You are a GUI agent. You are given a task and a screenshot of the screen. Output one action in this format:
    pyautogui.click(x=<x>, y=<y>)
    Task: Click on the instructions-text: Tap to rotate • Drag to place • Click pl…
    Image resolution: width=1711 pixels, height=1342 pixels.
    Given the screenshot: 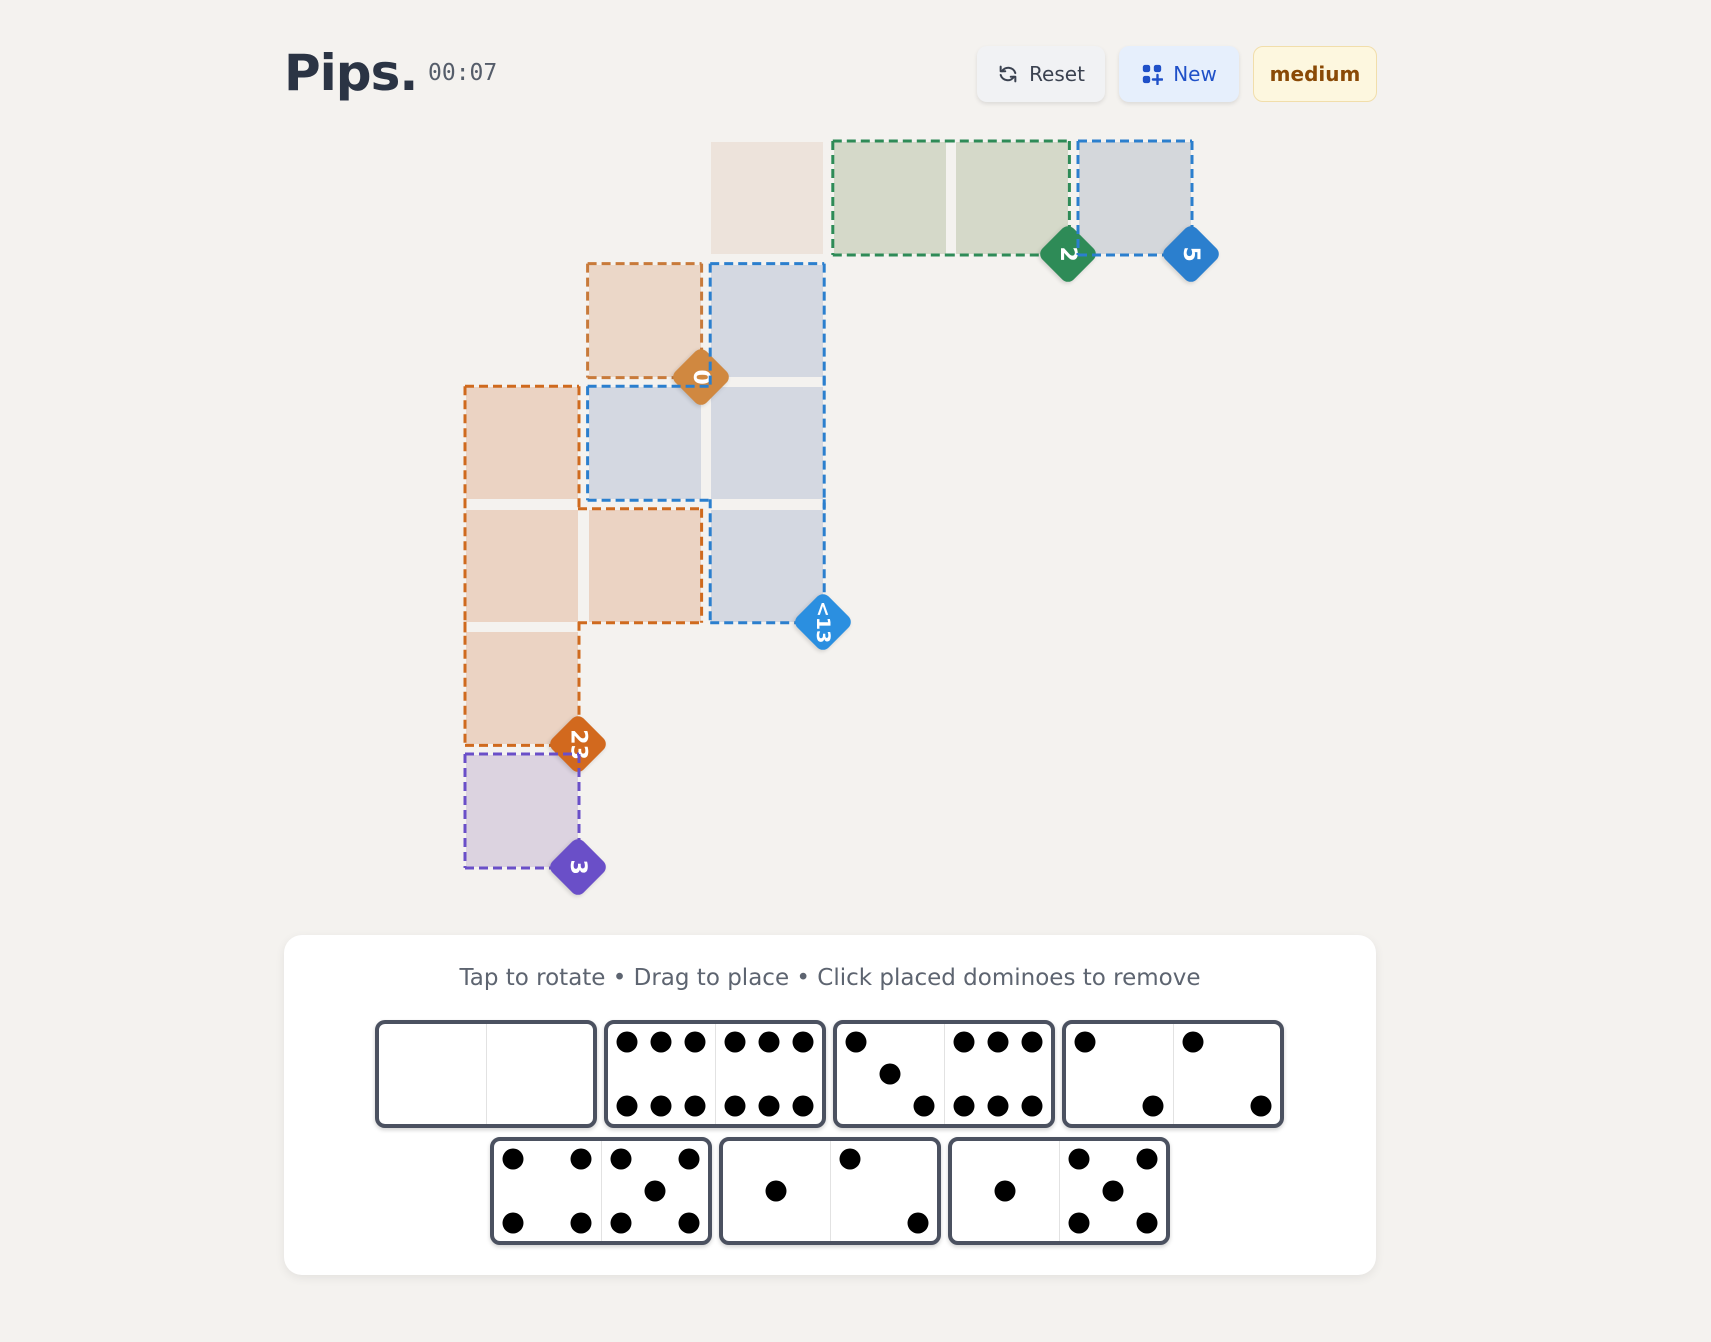 What is the action you would take?
    pyautogui.click(x=830, y=978)
    